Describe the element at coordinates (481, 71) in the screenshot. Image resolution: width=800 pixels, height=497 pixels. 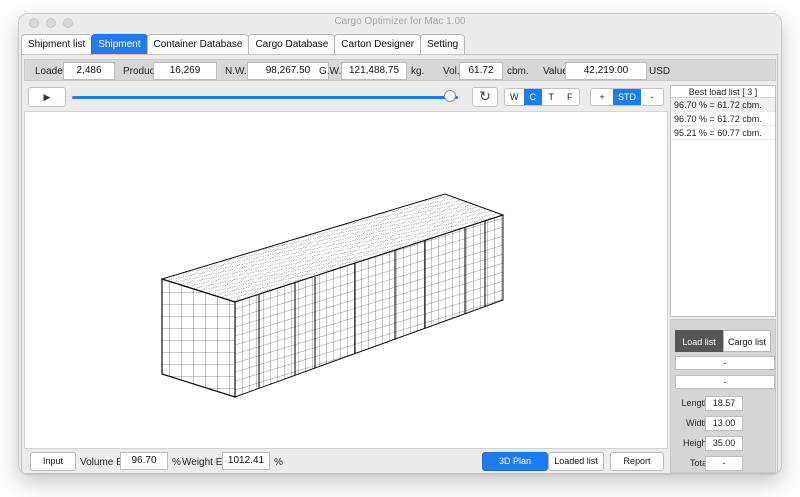
I see `vol-value: 61.72` at that location.